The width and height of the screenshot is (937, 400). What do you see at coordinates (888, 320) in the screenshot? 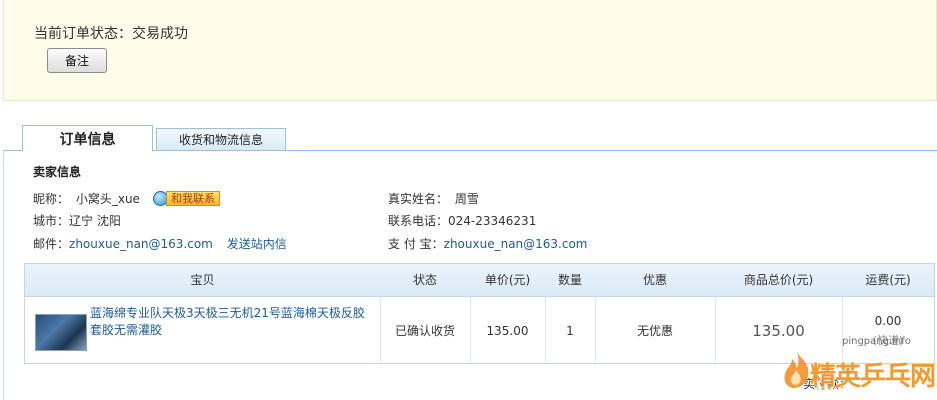
I see `shipping-value: 0.00` at bounding box center [888, 320].